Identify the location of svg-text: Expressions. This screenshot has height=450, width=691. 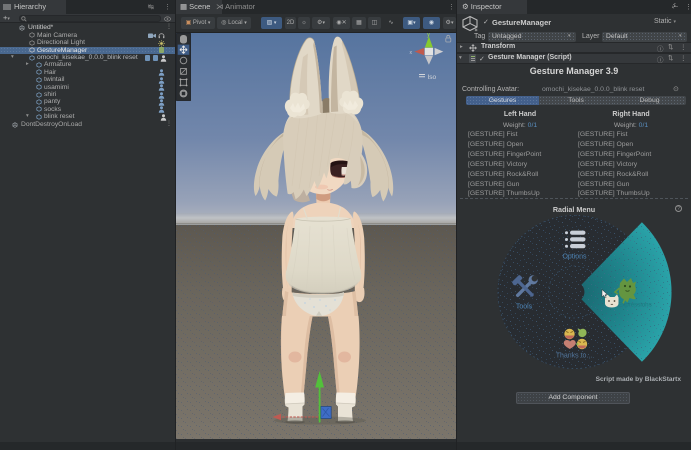
(635, 305).